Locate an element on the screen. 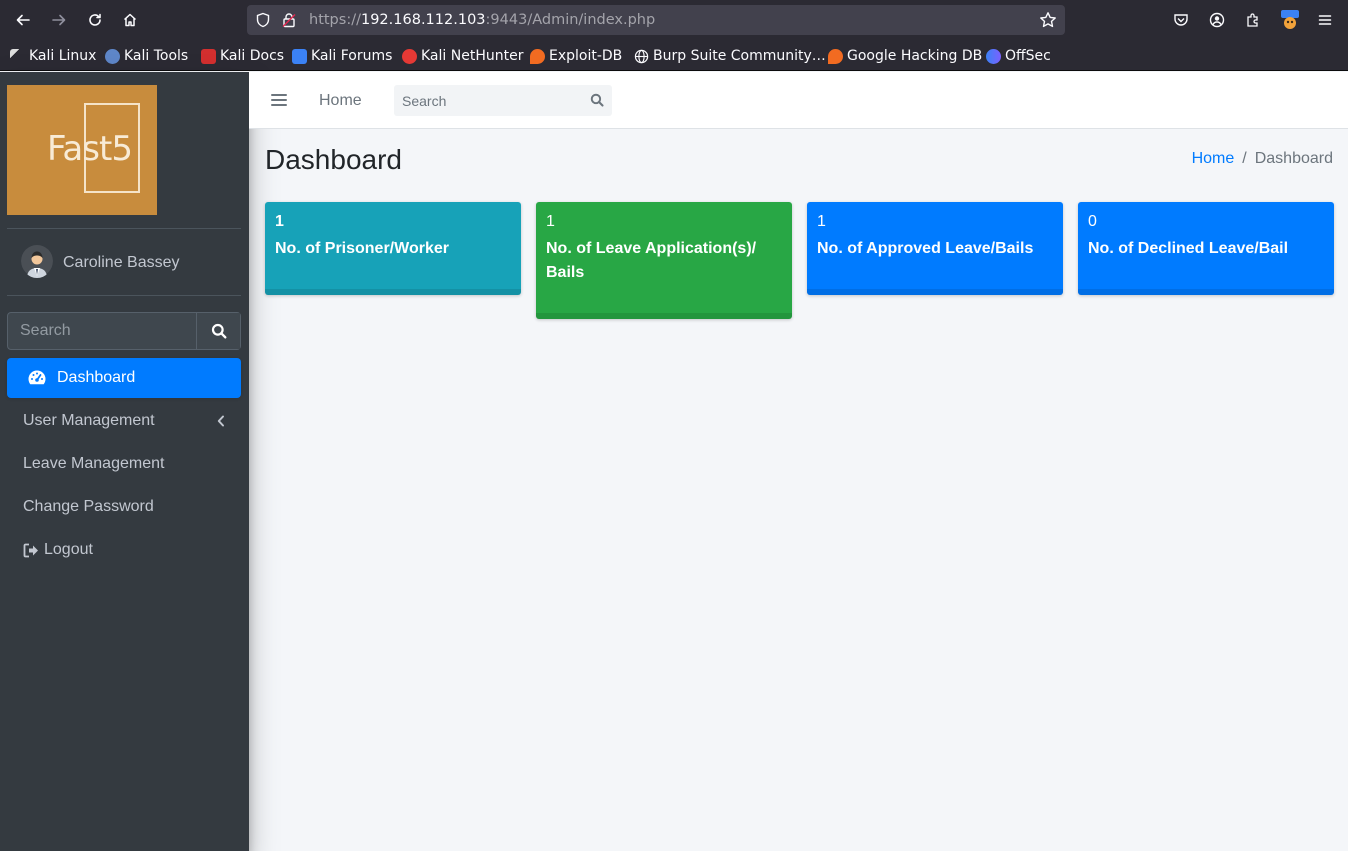 This screenshot has height=851, width=1348. page-title: Dashboard is located at coordinates (333, 159).